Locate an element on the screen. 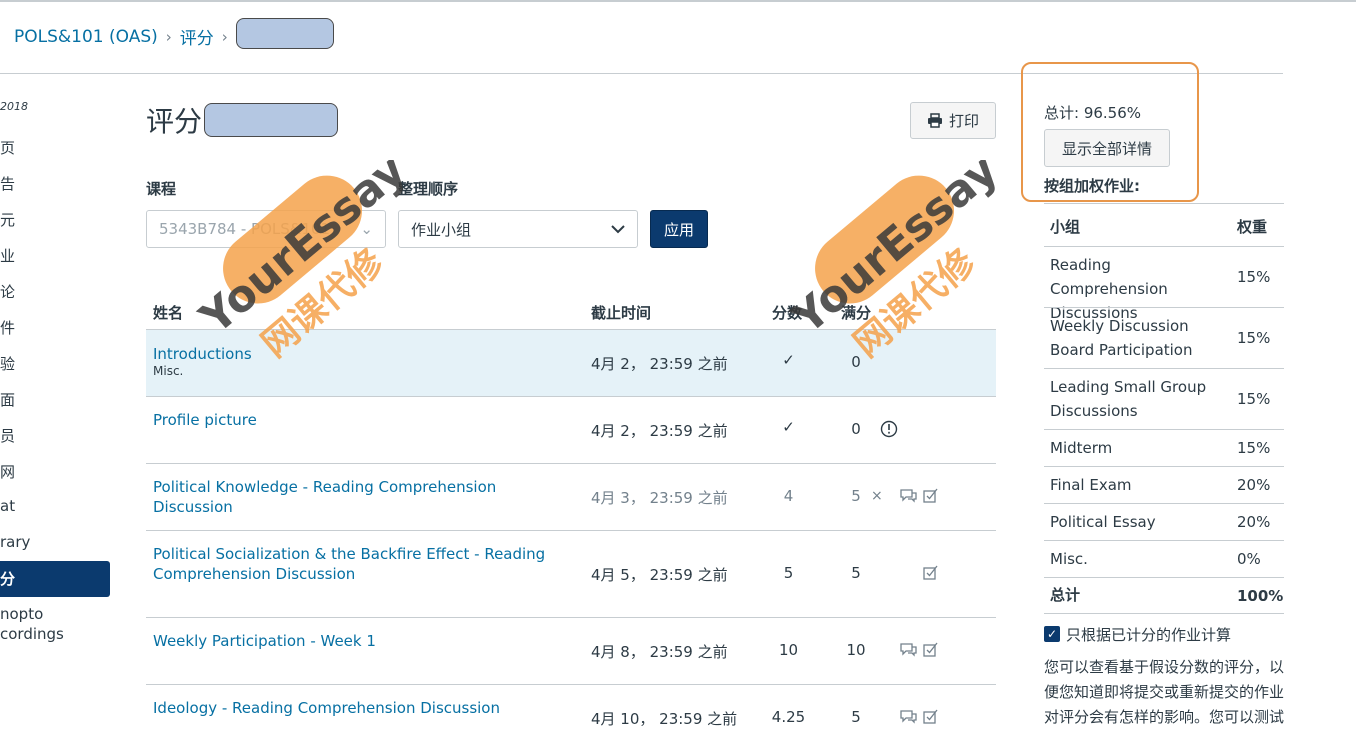 This screenshot has width=1356, height=734. course-select-value: 5343B784 - POLS&101 is located at coordinates (245, 229).